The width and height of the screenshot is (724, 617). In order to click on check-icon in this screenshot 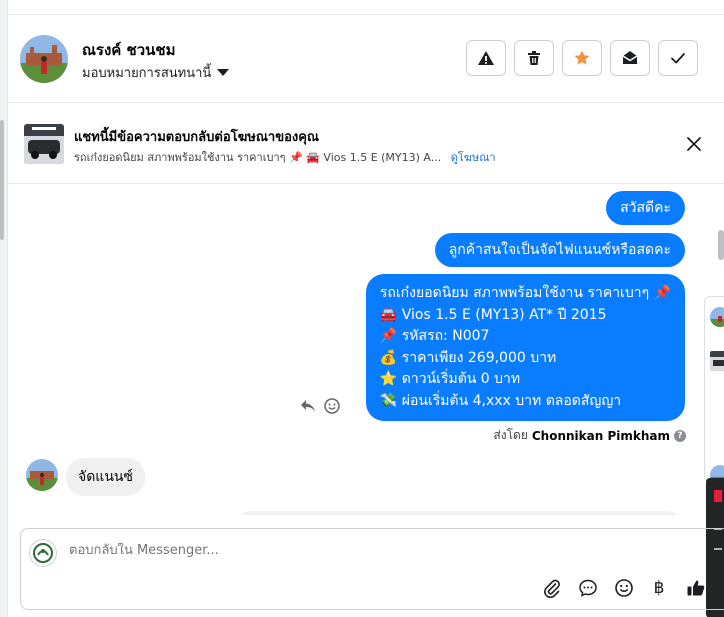, I will do `click(678, 58)`.